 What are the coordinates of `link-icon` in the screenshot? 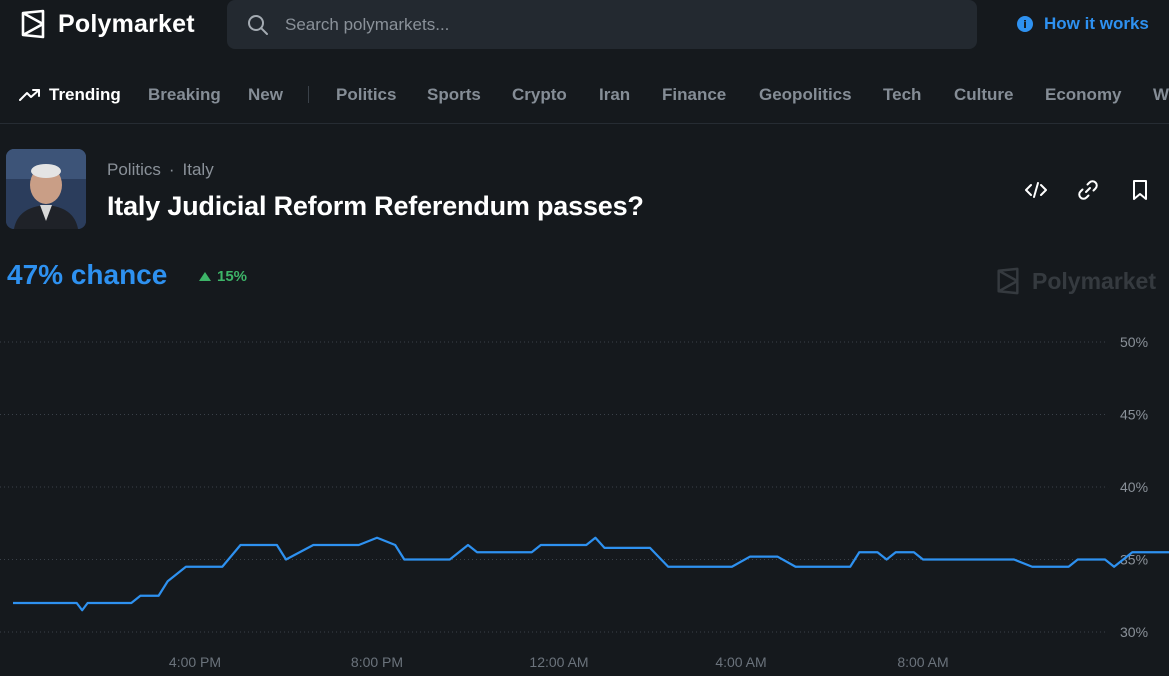 It's located at (1088, 190).